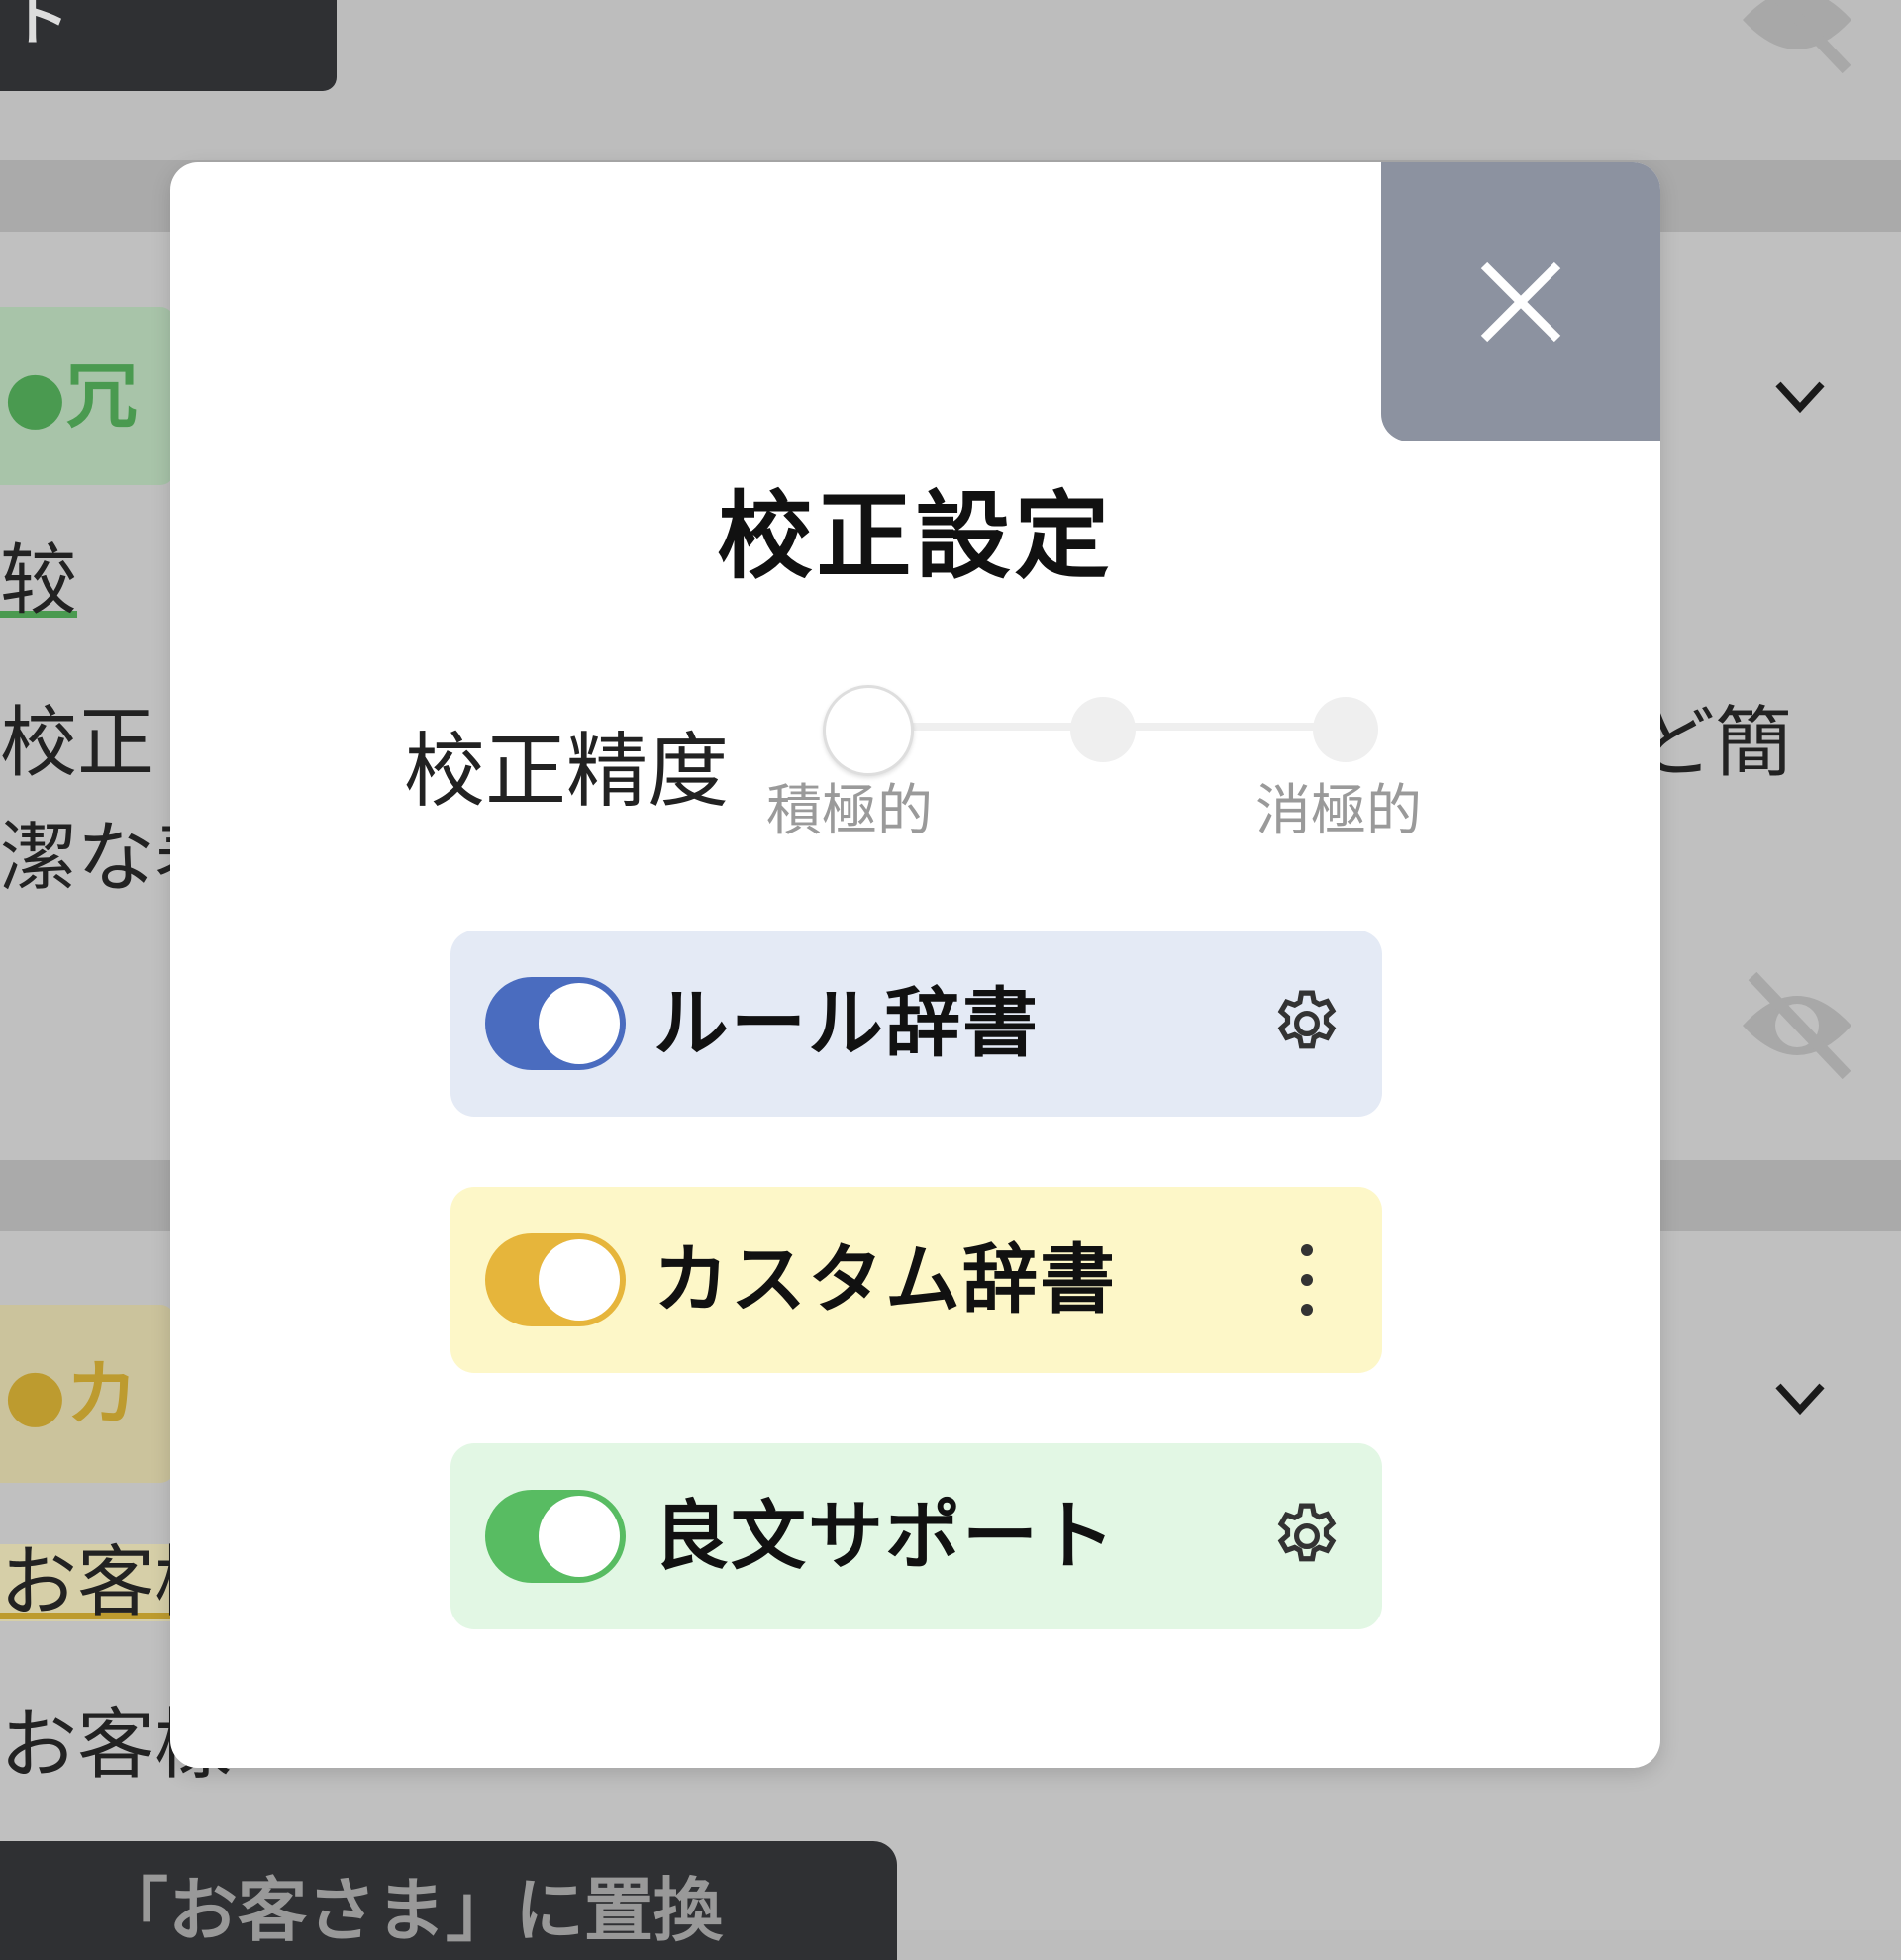 Image resolution: width=1901 pixels, height=1960 pixels. I want to click on rule-dictionary-settings-button, so click(1307, 1023).